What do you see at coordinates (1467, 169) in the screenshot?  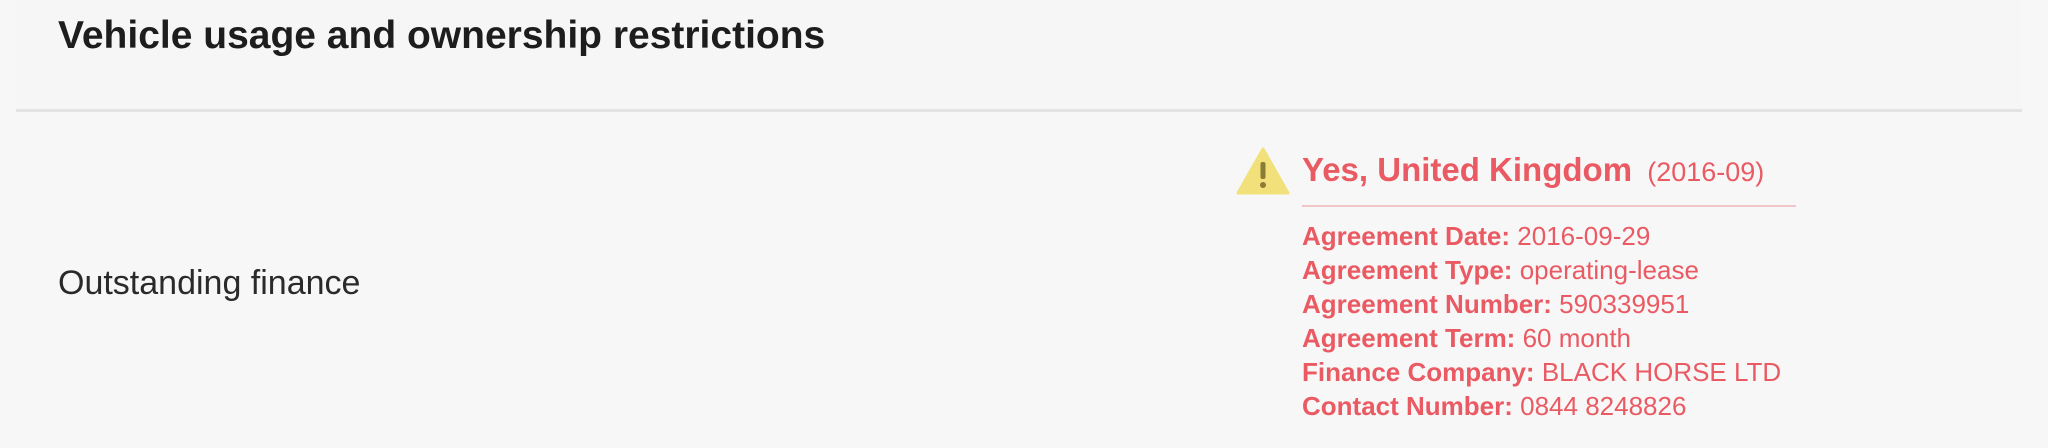 I see `finance-status-value: Yes, United Kingdom` at bounding box center [1467, 169].